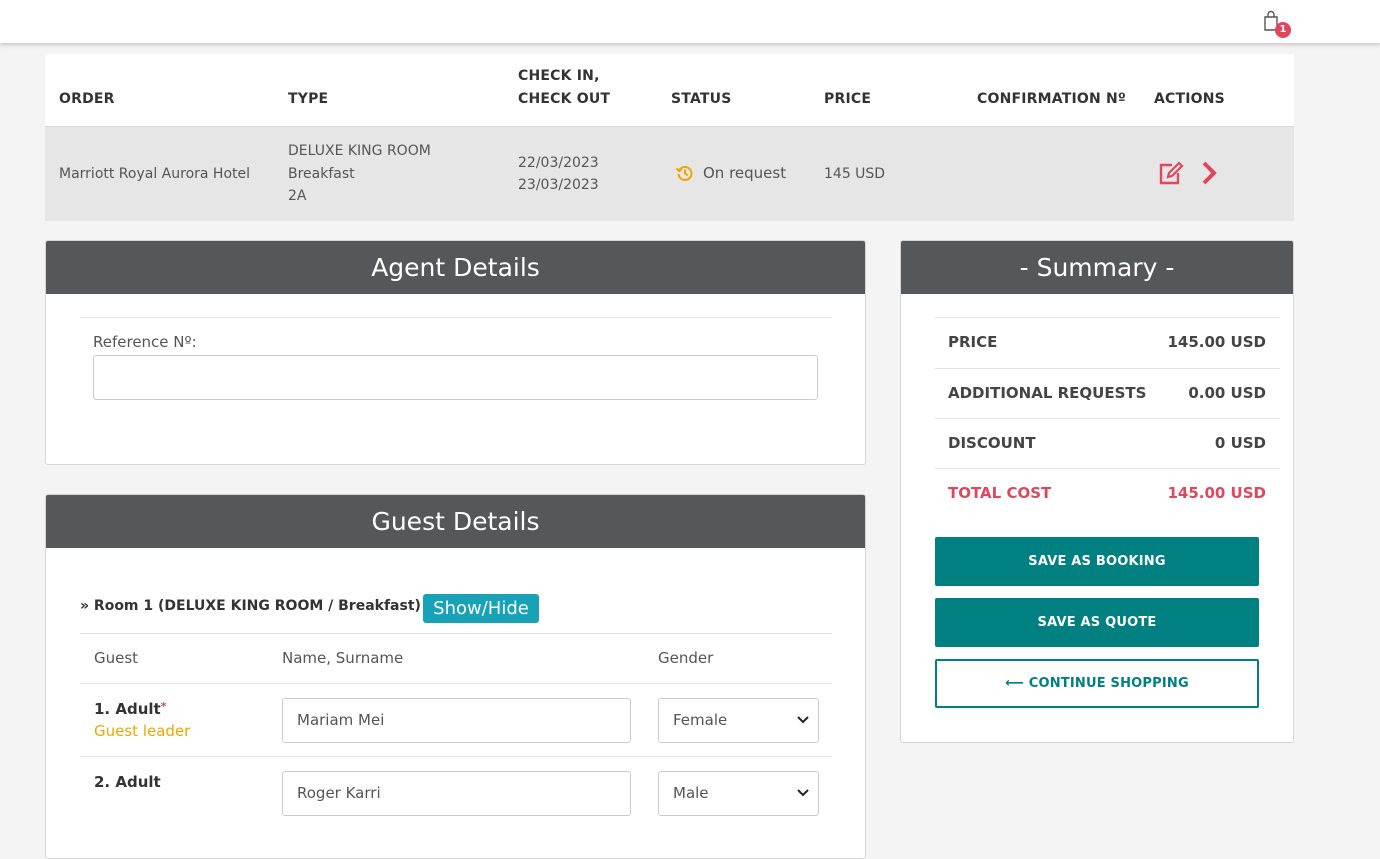 This screenshot has height=859, width=1380. I want to click on column-header-confirmation: CONFIRMATION Nº, so click(1051, 99).